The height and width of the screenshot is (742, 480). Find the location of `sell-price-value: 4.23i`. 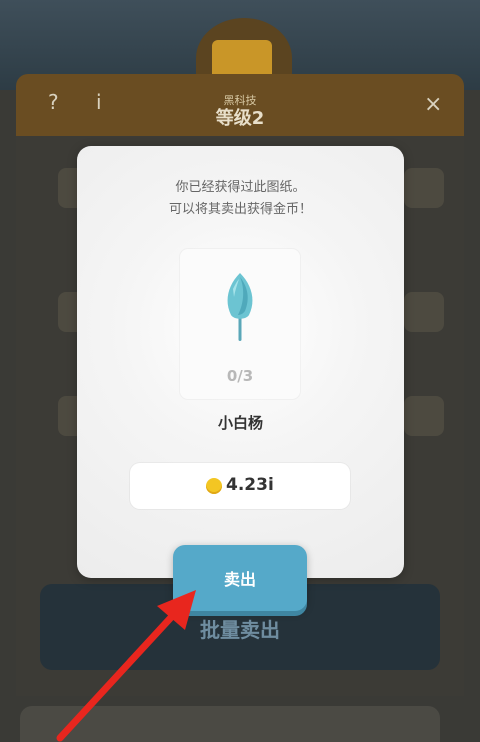

sell-price-value: 4.23i is located at coordinates (250, 485).